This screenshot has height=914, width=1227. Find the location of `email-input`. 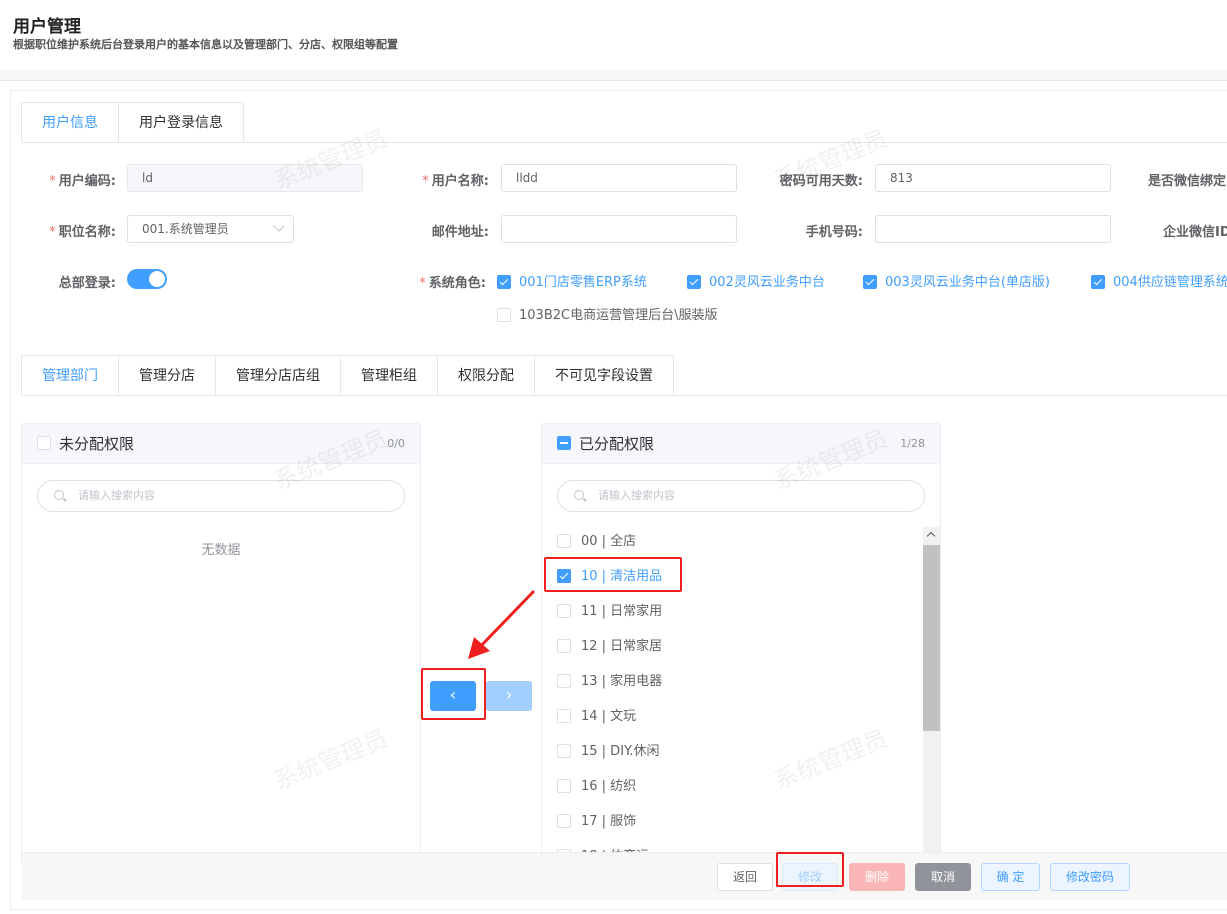

email-input is located at coordinates (619, 229).